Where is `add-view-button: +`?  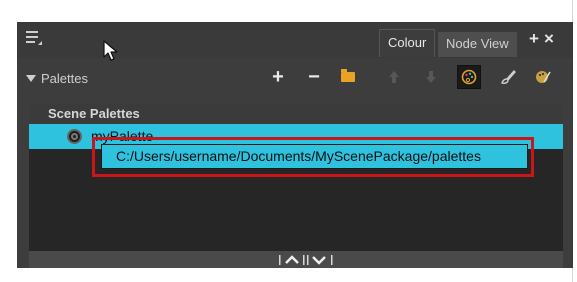 add-view-button: + is located at coordinates (534, 38).